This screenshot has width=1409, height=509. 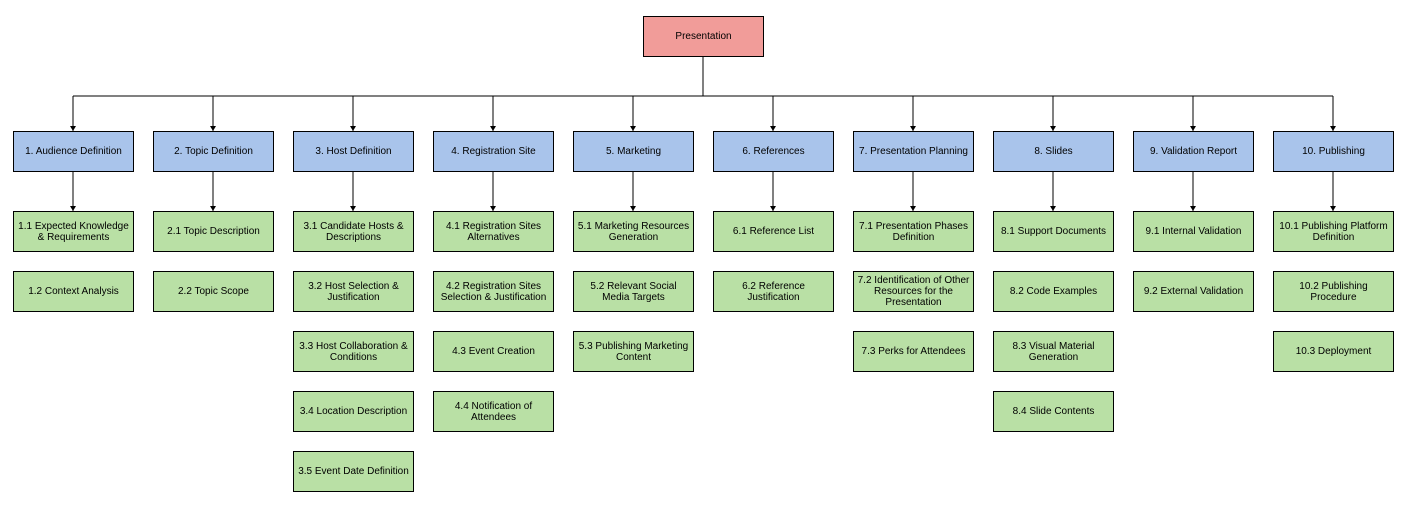 I want to click on task-node-label: 8.2 Code Examples, so click(x=1053, y=291).